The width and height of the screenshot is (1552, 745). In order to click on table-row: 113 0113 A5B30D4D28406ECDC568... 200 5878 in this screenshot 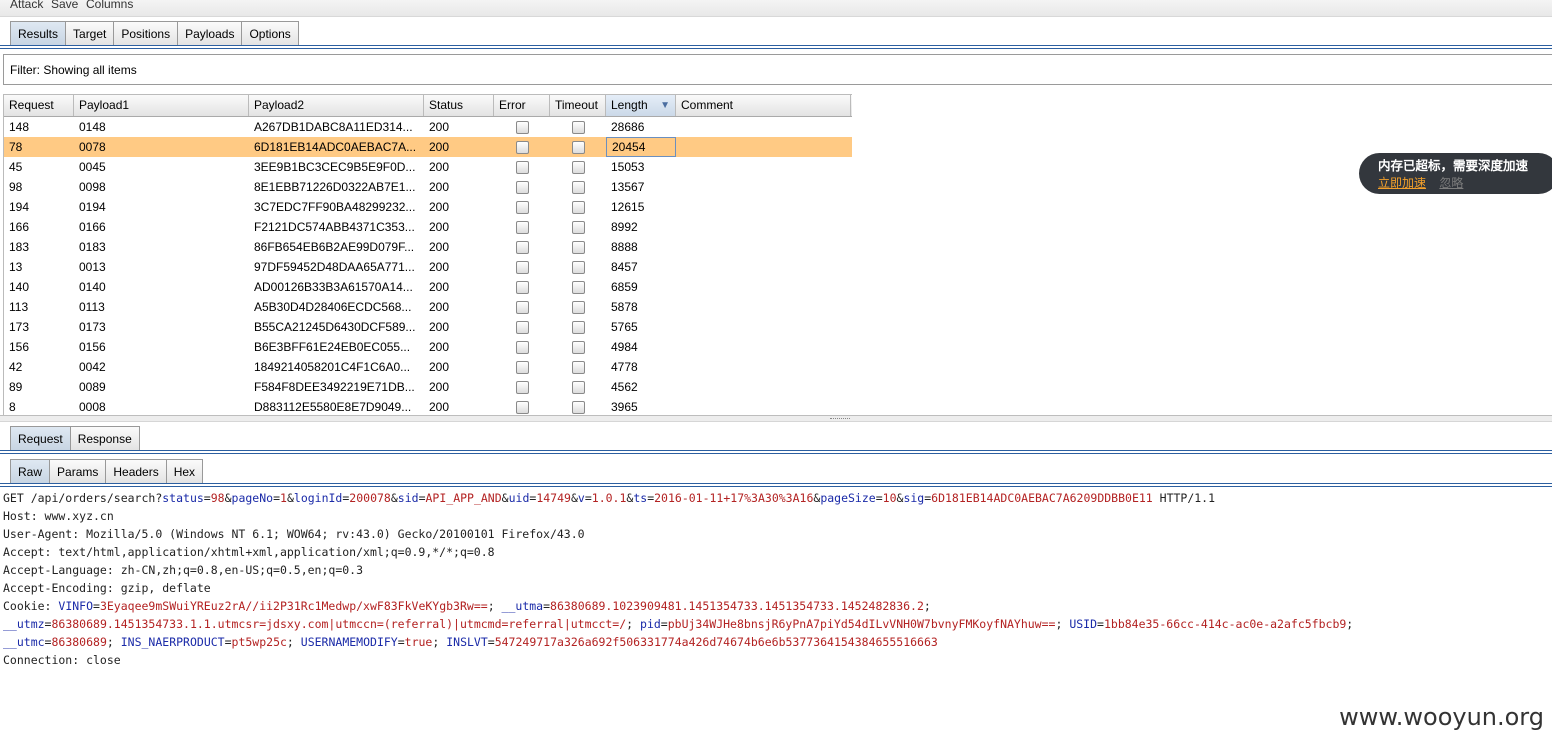, I will do `click(428, 307)`.